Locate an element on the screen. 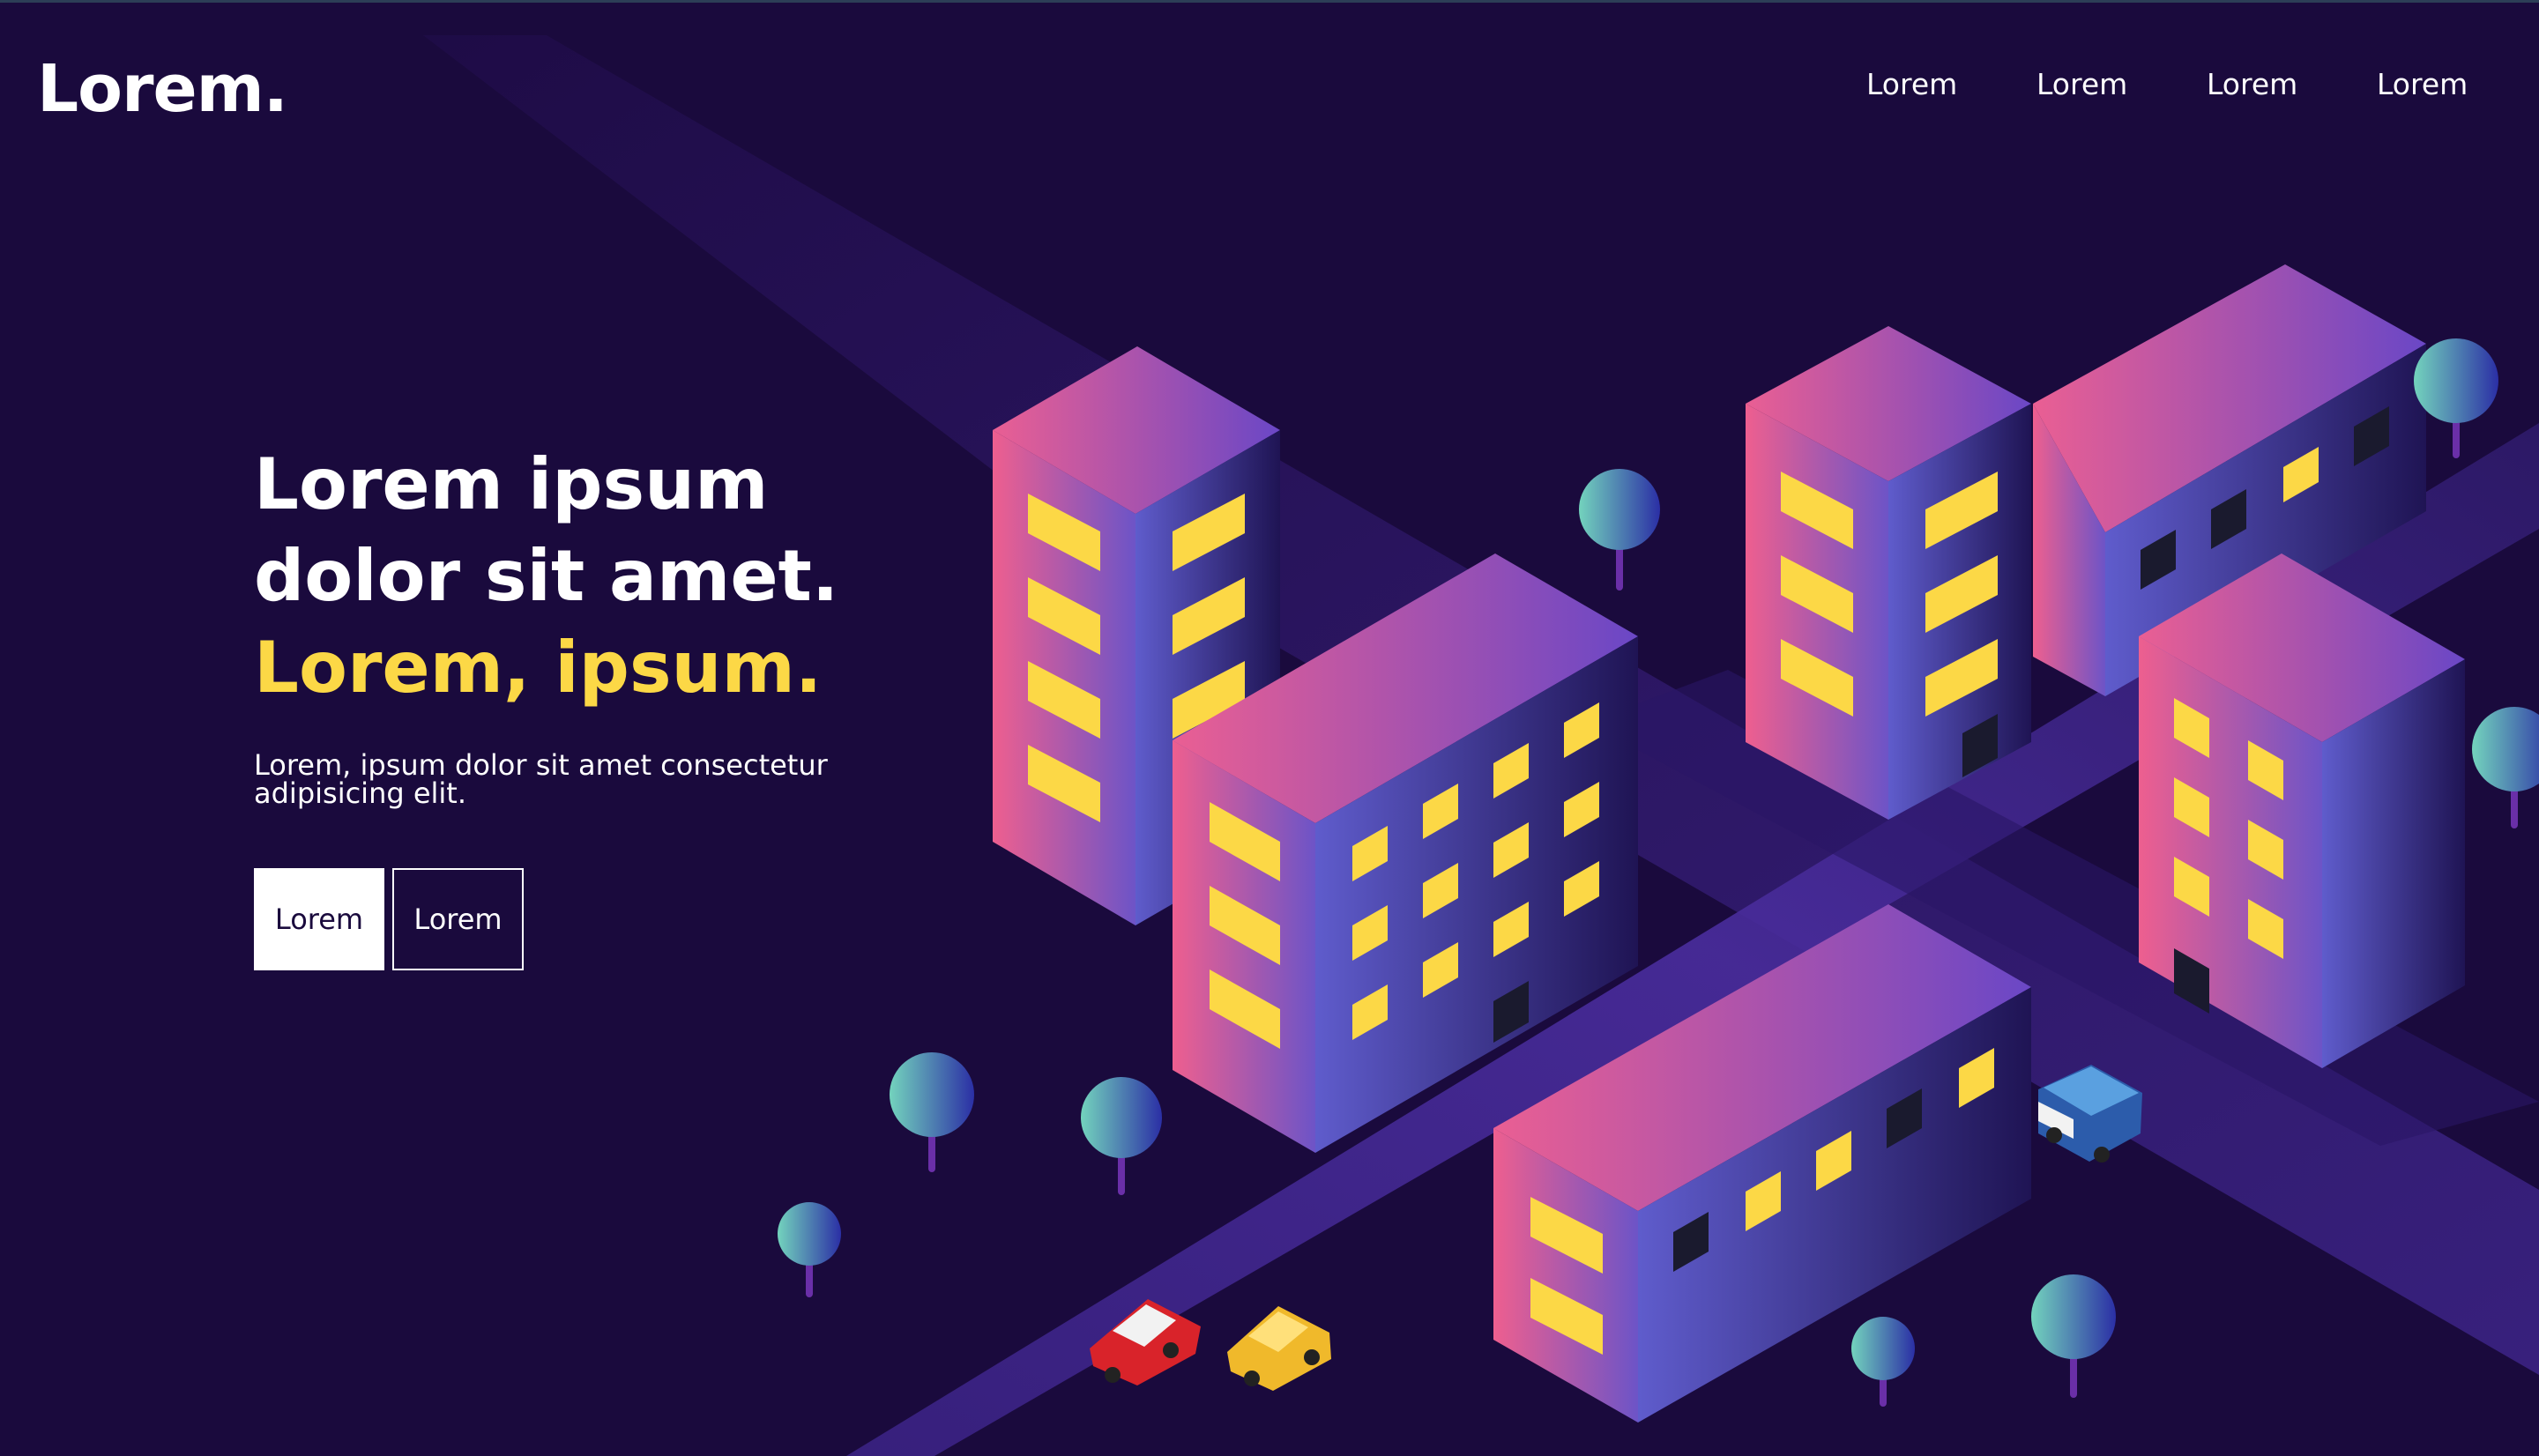 This screenshot has height=1456, width=2539. hero-title-line-2: dolor sit amet. is located at coordinates (546, 576).